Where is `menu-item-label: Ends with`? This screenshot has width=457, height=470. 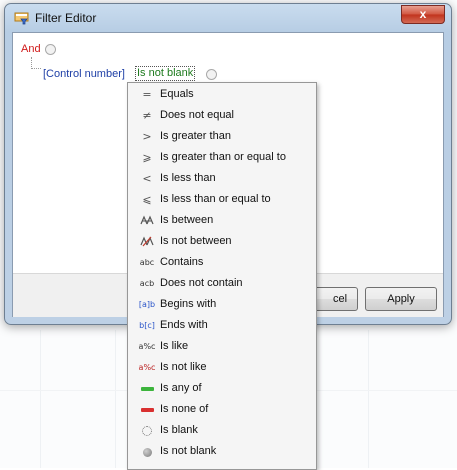 menu-item-label: Ends with is located at coordinates (184, 325).